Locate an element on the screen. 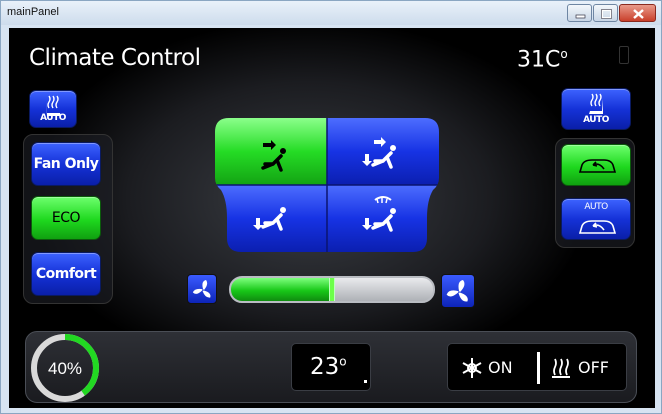  fan-low-icon is located at coordinates (201, 289).